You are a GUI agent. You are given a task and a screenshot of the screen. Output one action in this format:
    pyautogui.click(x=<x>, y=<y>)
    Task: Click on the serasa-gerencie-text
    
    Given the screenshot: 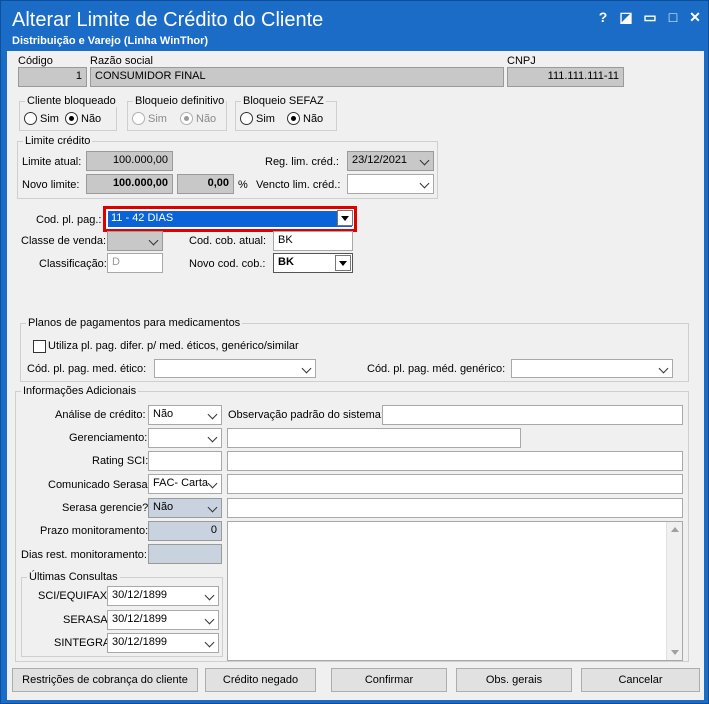 What is the action you would take?
    pyautogui.click(x=455, y=508)
    